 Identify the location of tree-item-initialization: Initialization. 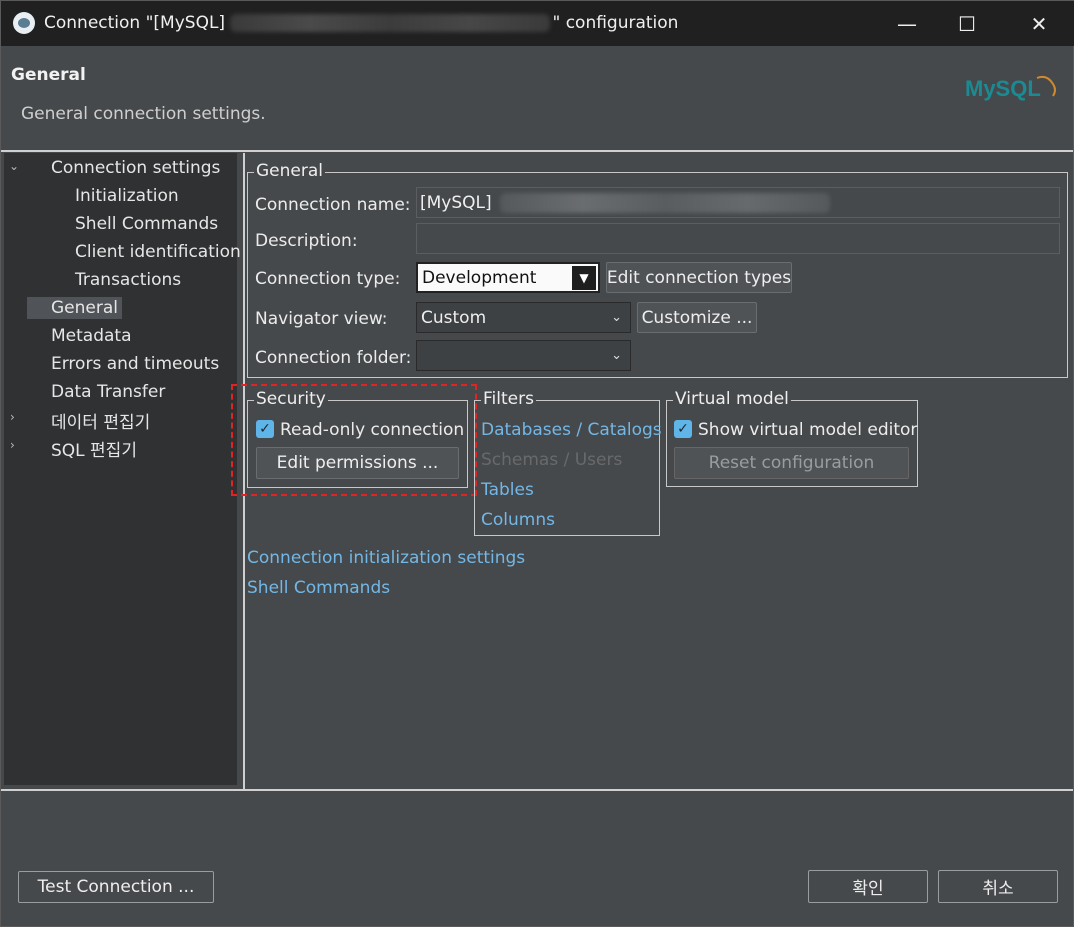
(127, 196).